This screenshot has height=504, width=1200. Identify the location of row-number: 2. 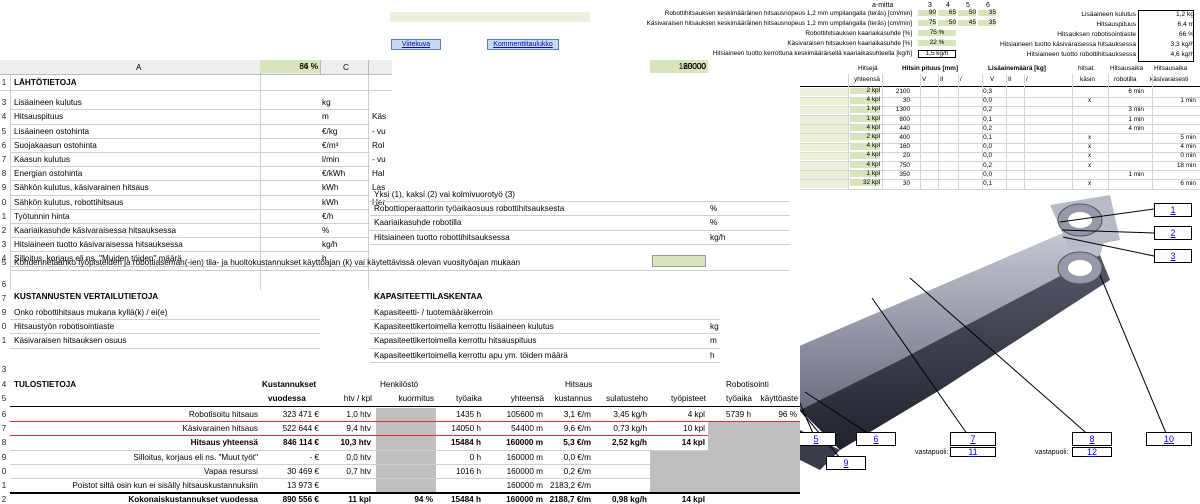
(4, 230).